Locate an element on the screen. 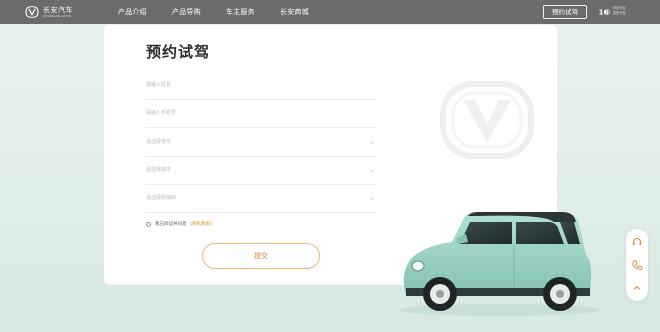 This screenshot has height=332, width=660. brand-text: 长安汽车 CHANGAN AUTO is located at coordinates (58, 11).